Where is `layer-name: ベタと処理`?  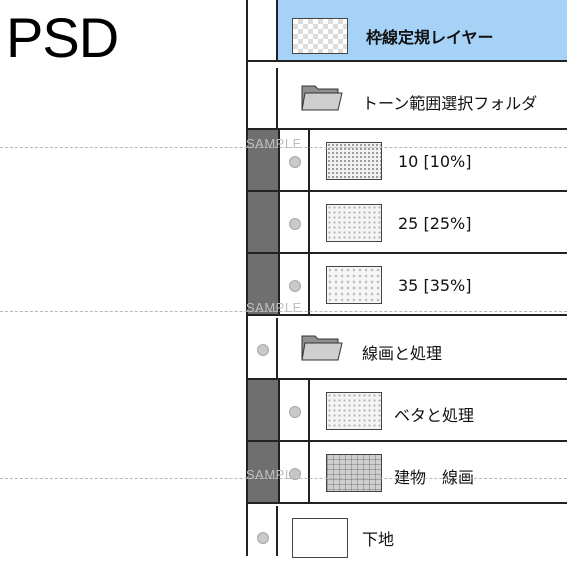 layer-name: ベタと処理 is located at coordinates (434, 415).